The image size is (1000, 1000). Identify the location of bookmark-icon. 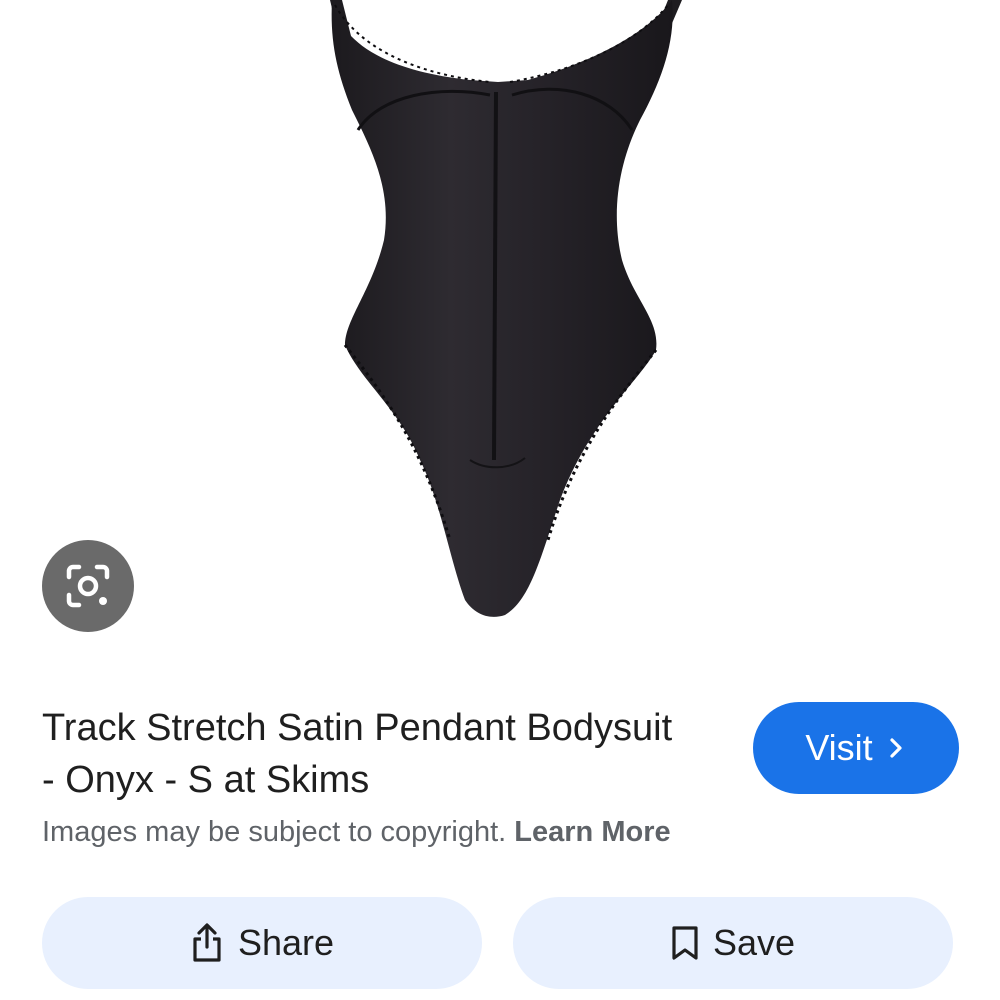
(685, 943).